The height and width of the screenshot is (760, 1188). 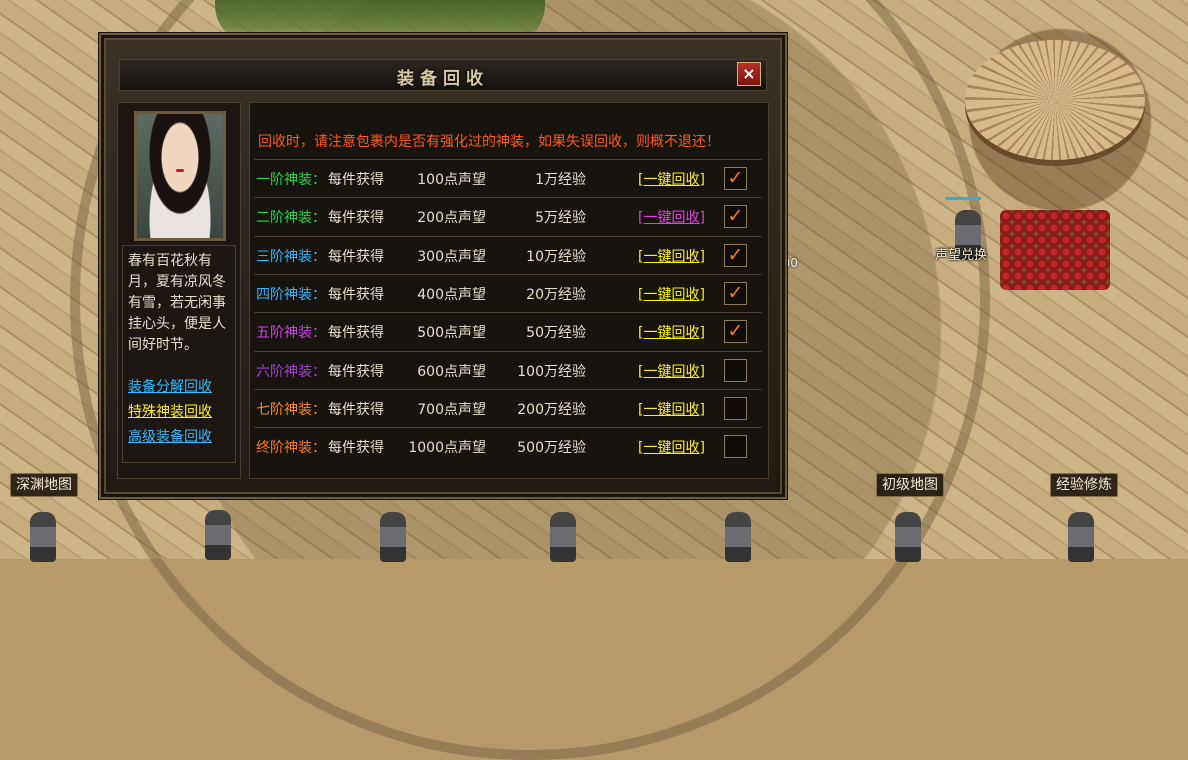 I want to click on tier-label: 七阶神装：, so click(x=291, y=409).